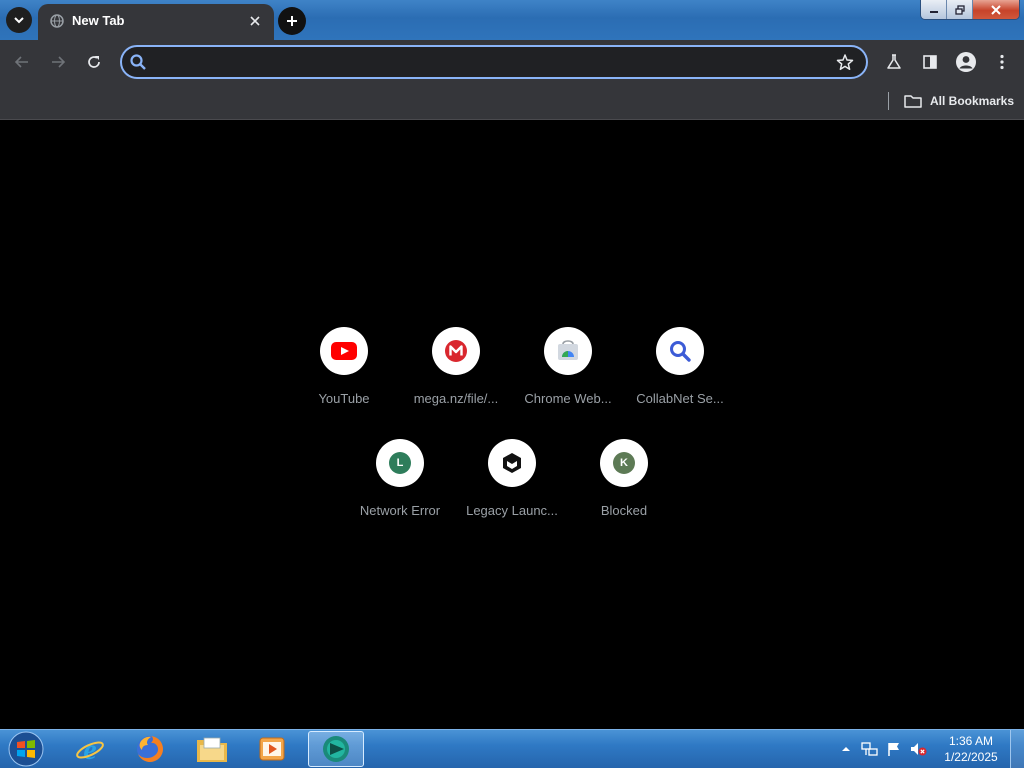 The width and height of the screenshot is (1024, 768). I want to click on shortcut-label: Network Error, so click(400, 510).